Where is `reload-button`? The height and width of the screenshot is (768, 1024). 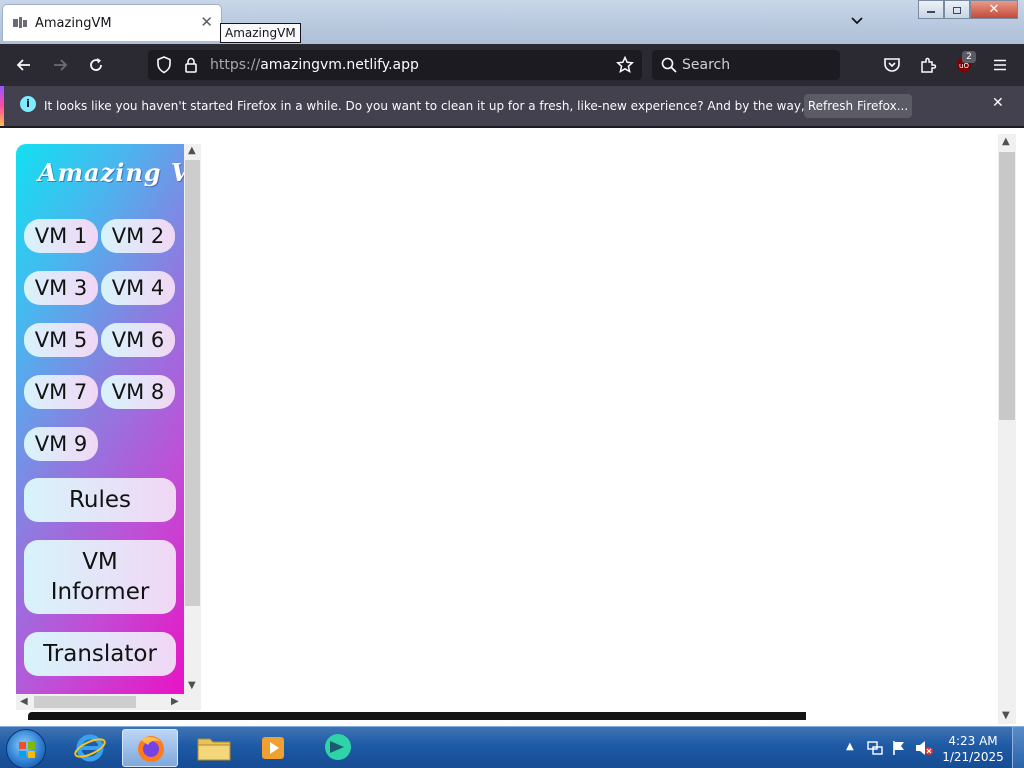
reload-button is located at coordinates (96, 65).